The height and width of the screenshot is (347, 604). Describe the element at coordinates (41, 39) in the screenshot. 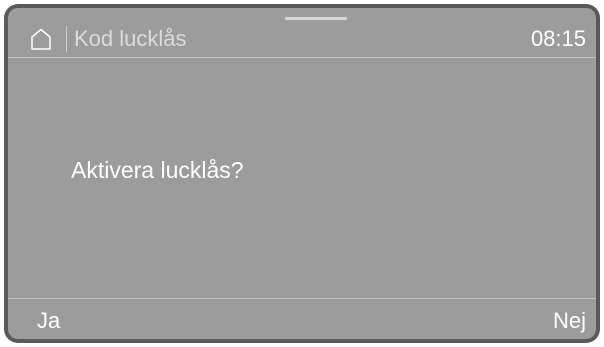

I see `home-icon` at that location.